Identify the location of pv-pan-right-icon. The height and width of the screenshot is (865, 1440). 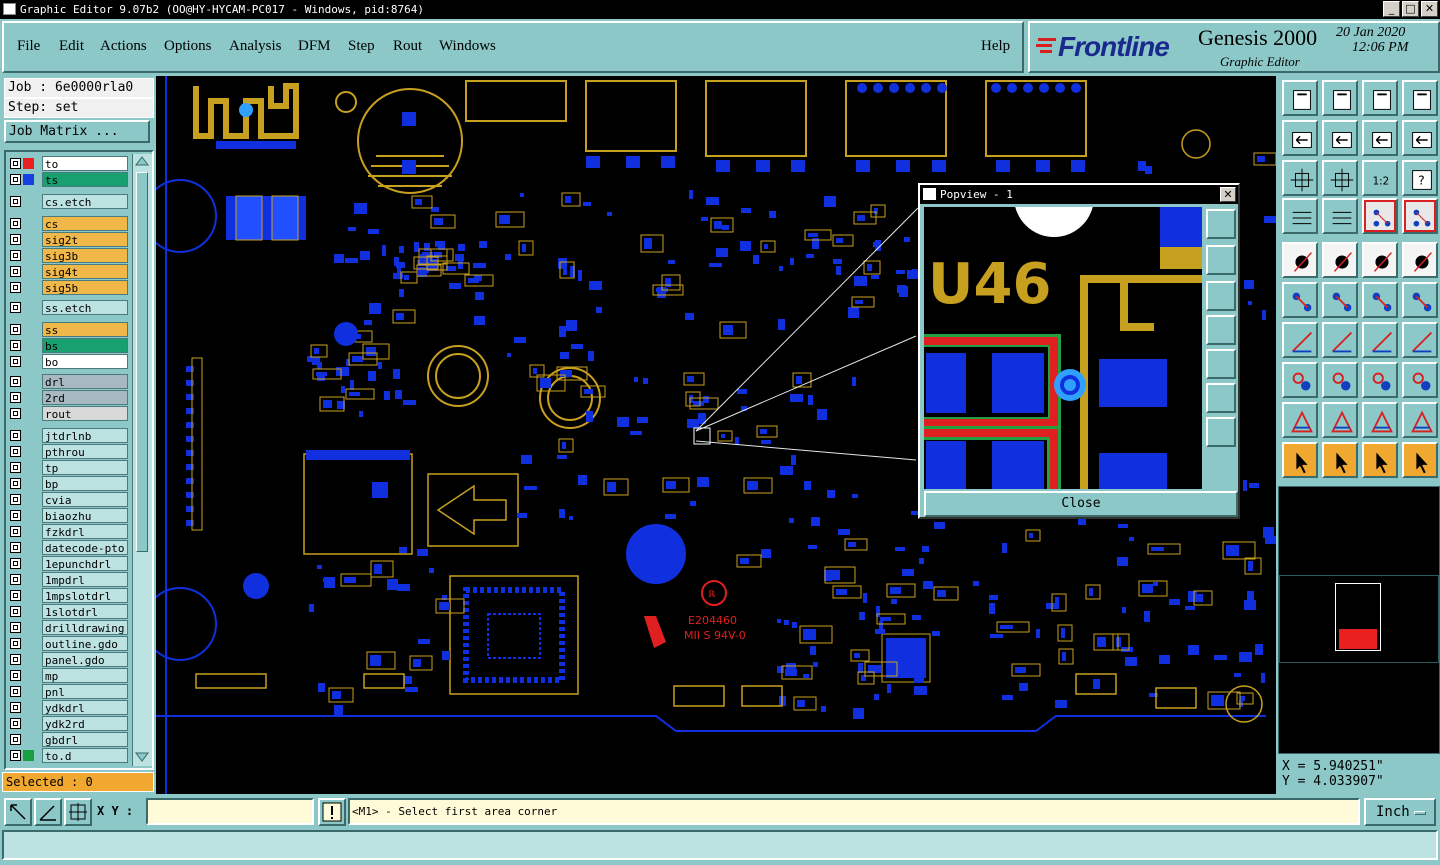
(1221, 364).